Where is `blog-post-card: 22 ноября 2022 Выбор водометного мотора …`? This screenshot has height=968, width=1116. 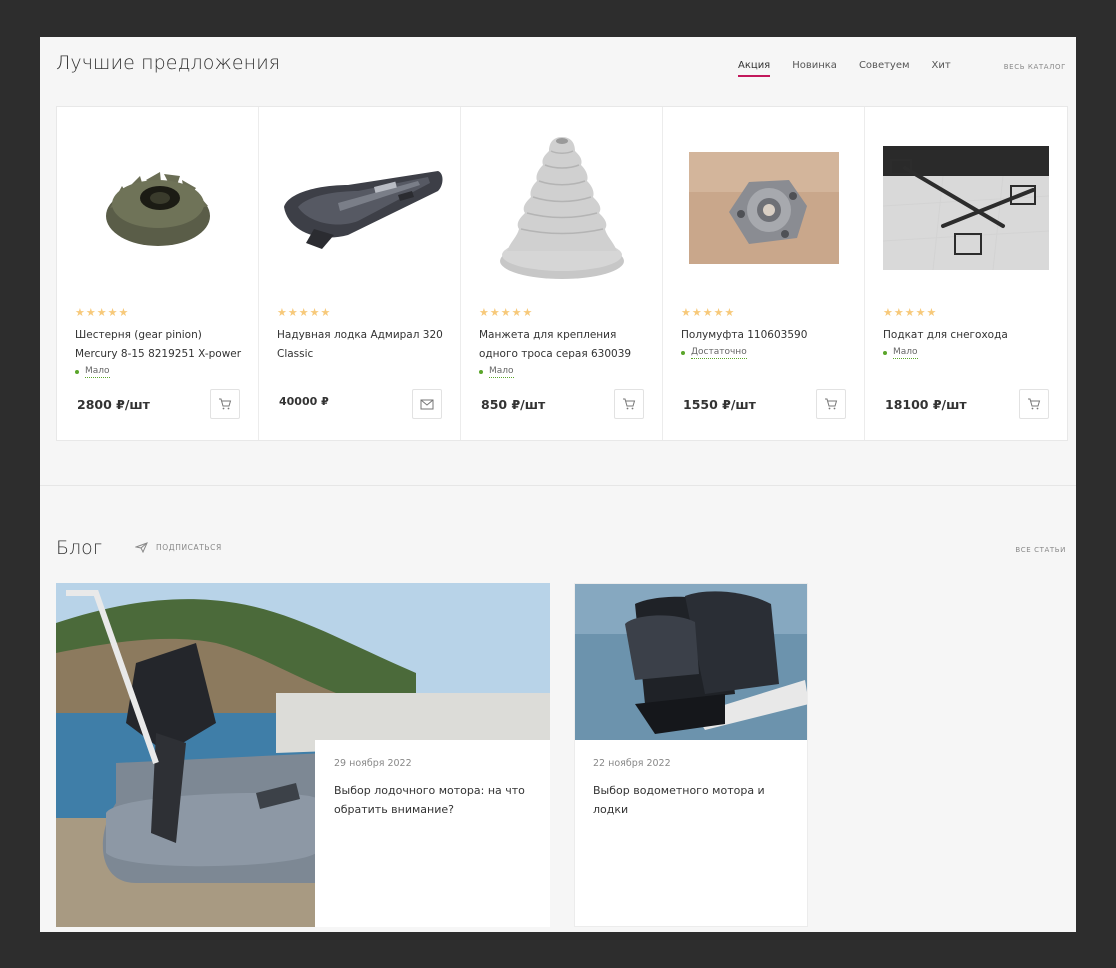
blog-post-card: 22 ноября 2022 Выбор водометного мотора … is located at coordinates (691, 755).